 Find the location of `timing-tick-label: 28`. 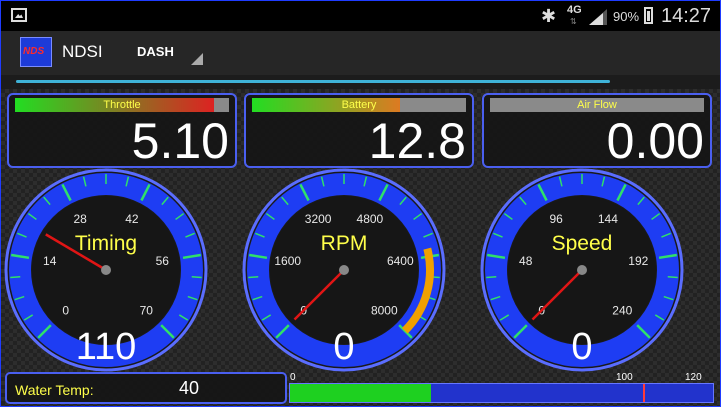

timing-tick-label: 28 is located at coordinates (80, 219).